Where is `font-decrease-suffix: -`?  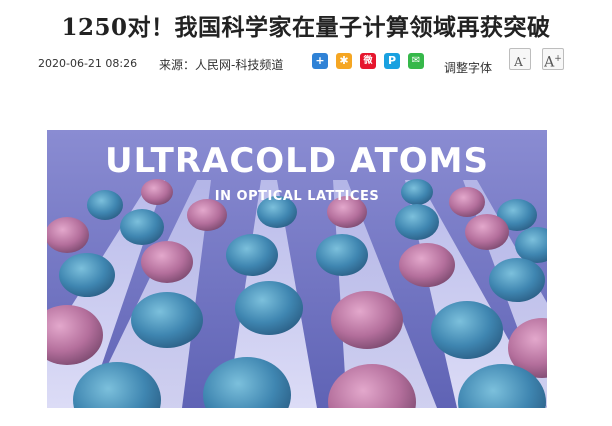 font-decrease-suffix: - is located at coordinates (524, 59).